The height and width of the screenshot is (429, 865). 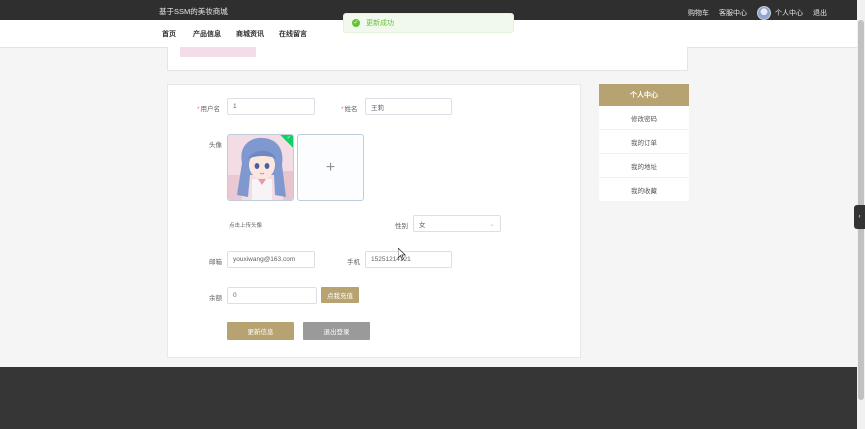 What do you see at coordinates (336, 331) in the screenshot?
I see `logout-button: 退出登录` at bounding box center [336, 331].